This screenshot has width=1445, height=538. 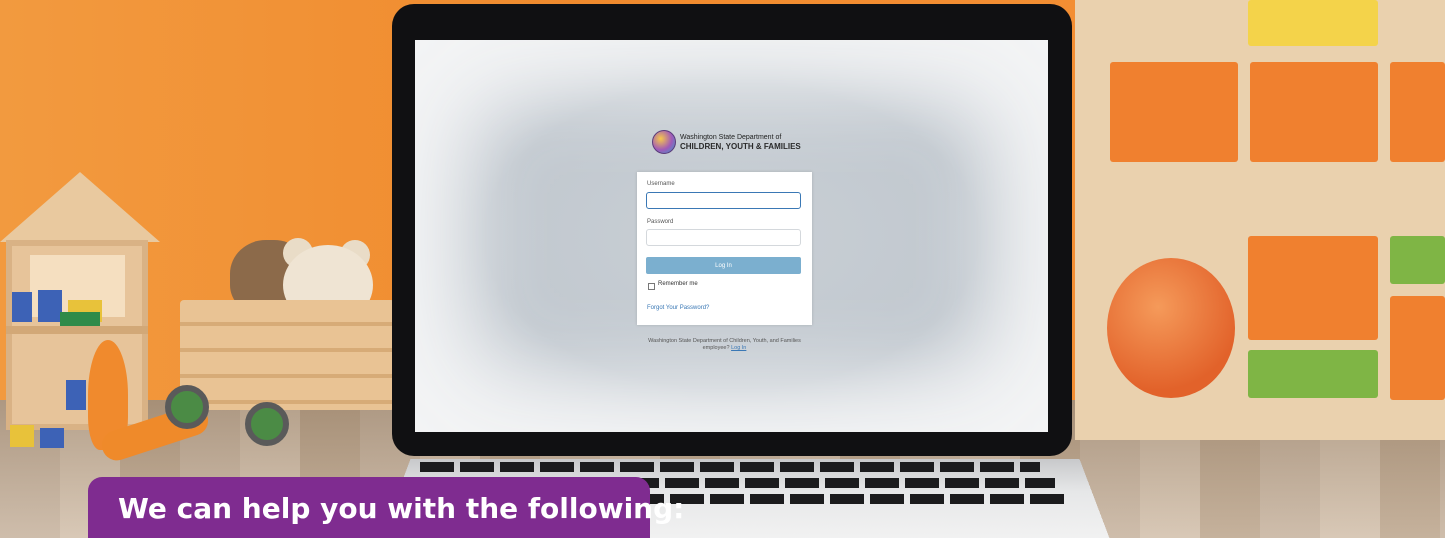 I want to click on forgot-password-link: Forgot Your Password?, so click(x=678, y=308).